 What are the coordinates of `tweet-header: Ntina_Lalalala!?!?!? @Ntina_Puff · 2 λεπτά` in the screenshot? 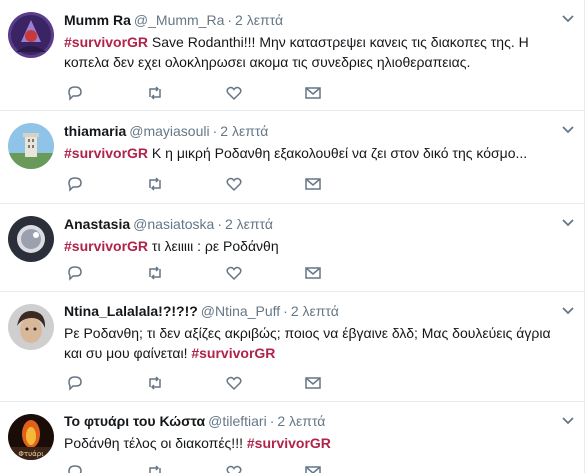 It's located at (318, 311).